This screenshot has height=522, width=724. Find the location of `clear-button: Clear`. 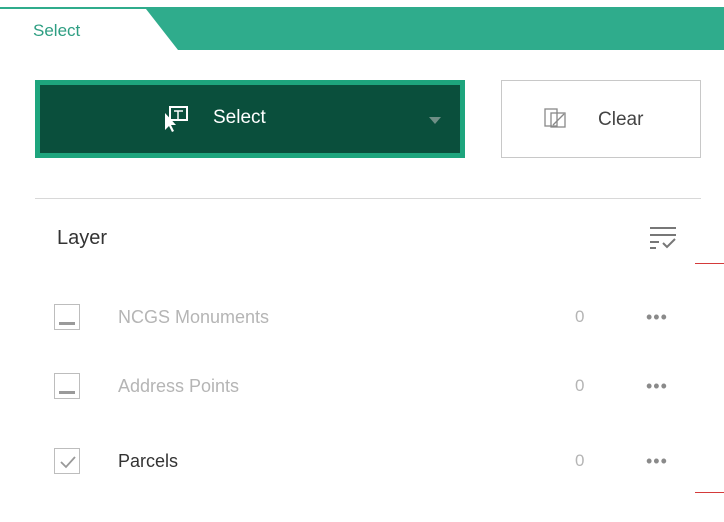

clear-button: Clear is located at coordinates (601, 119).